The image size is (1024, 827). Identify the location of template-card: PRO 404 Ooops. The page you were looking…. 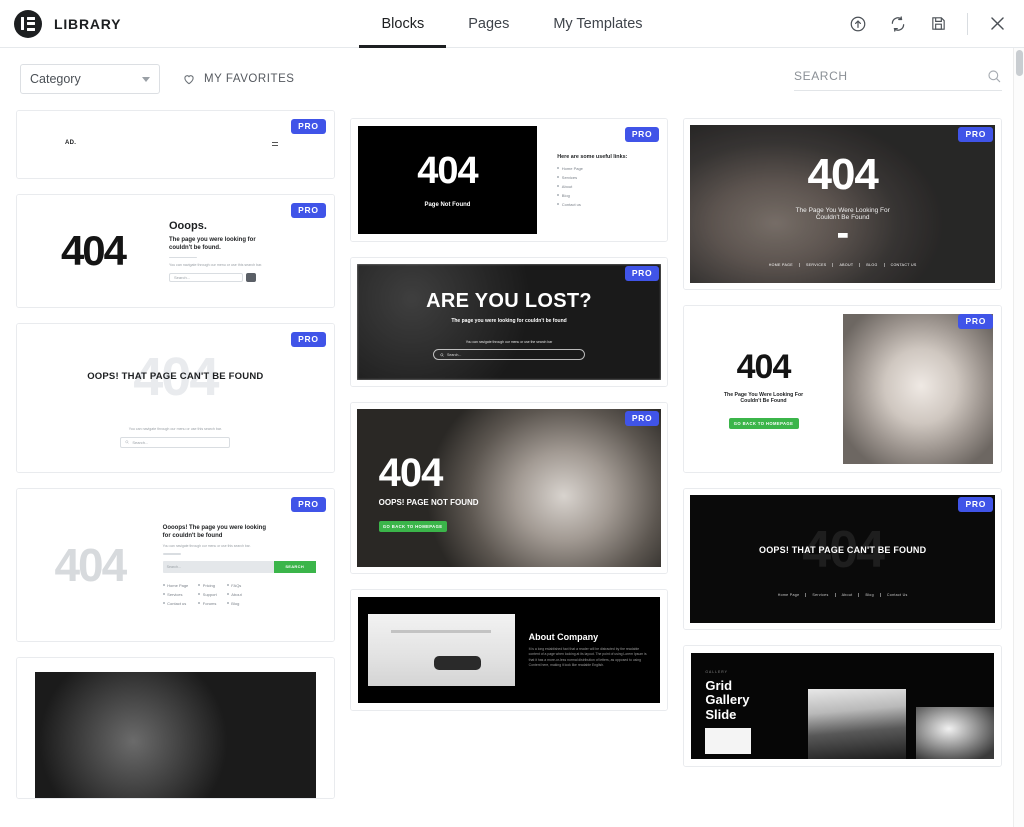
(175, 251).